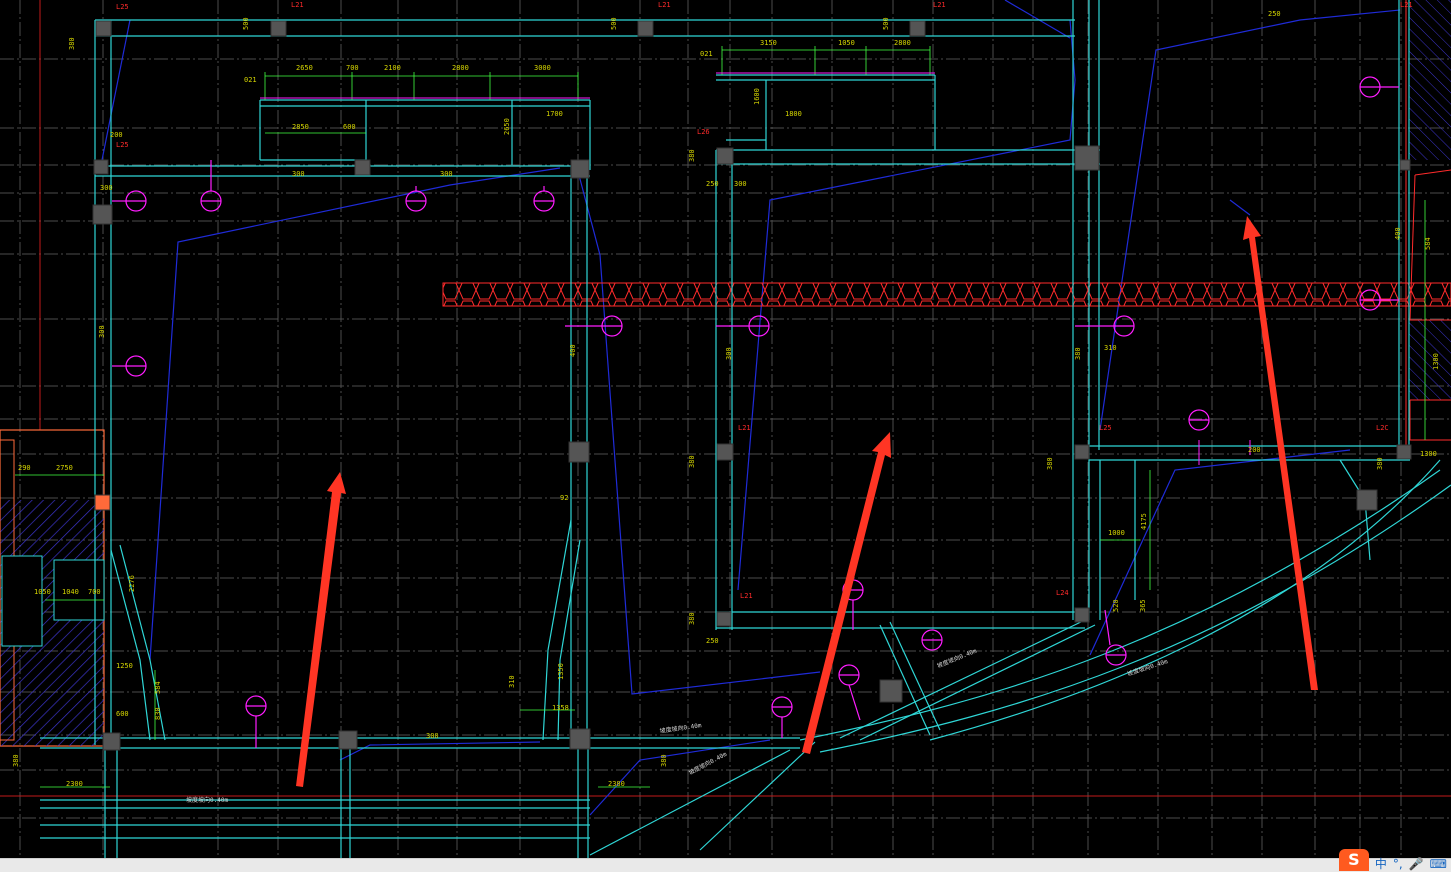 The width and height of the screenshot is (1451, 872). I want to click on dim-text: 1358, so click(560, 708).